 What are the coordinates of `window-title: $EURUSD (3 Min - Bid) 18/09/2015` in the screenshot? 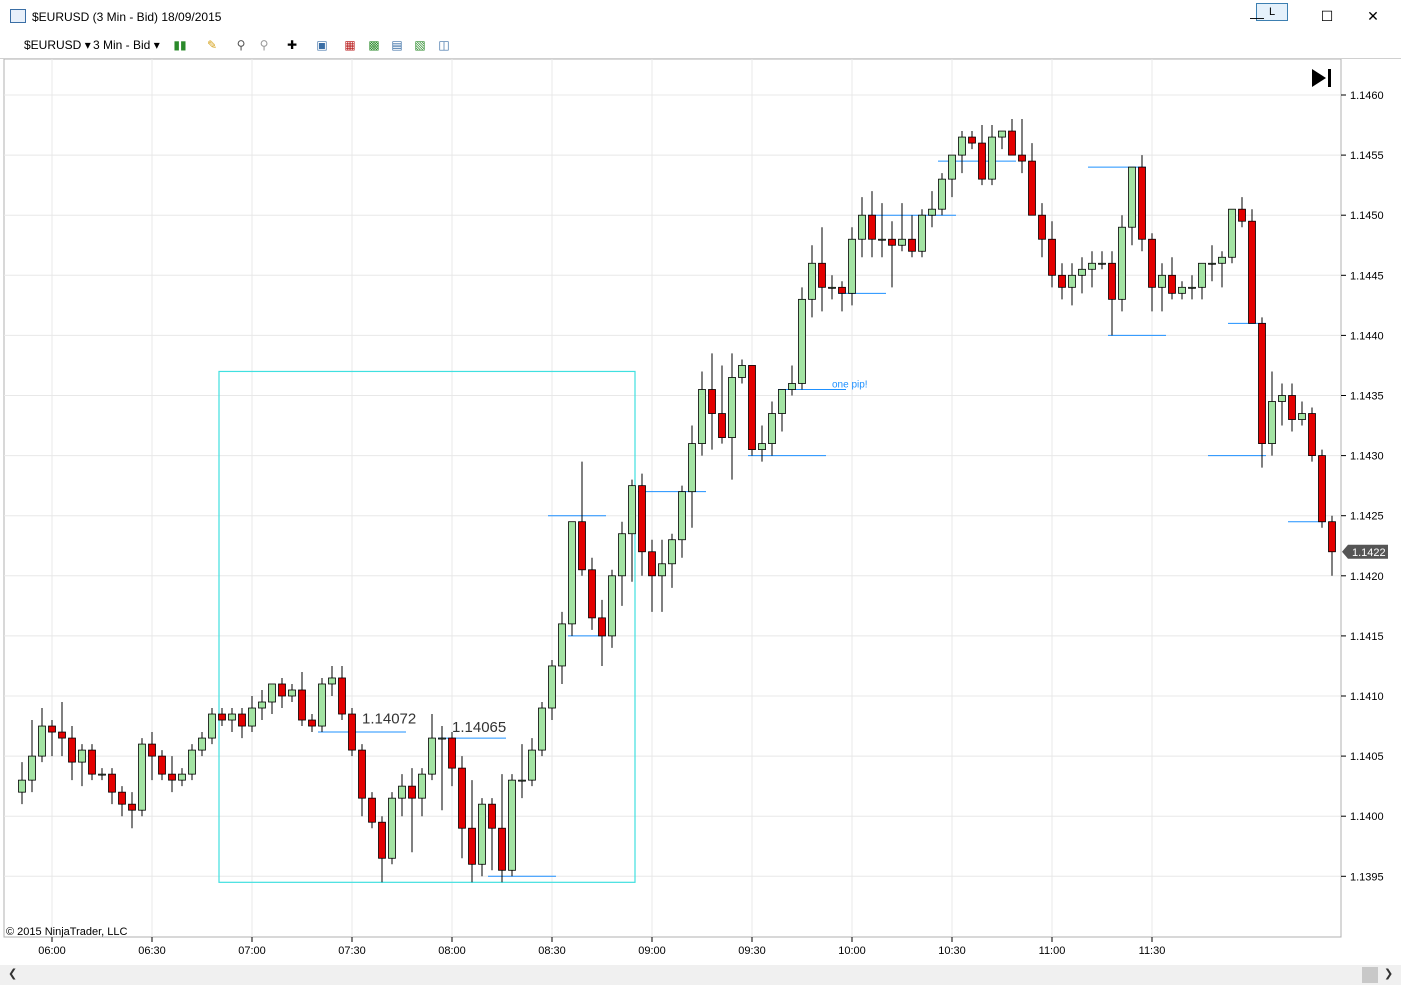 It's located at (127, 17).